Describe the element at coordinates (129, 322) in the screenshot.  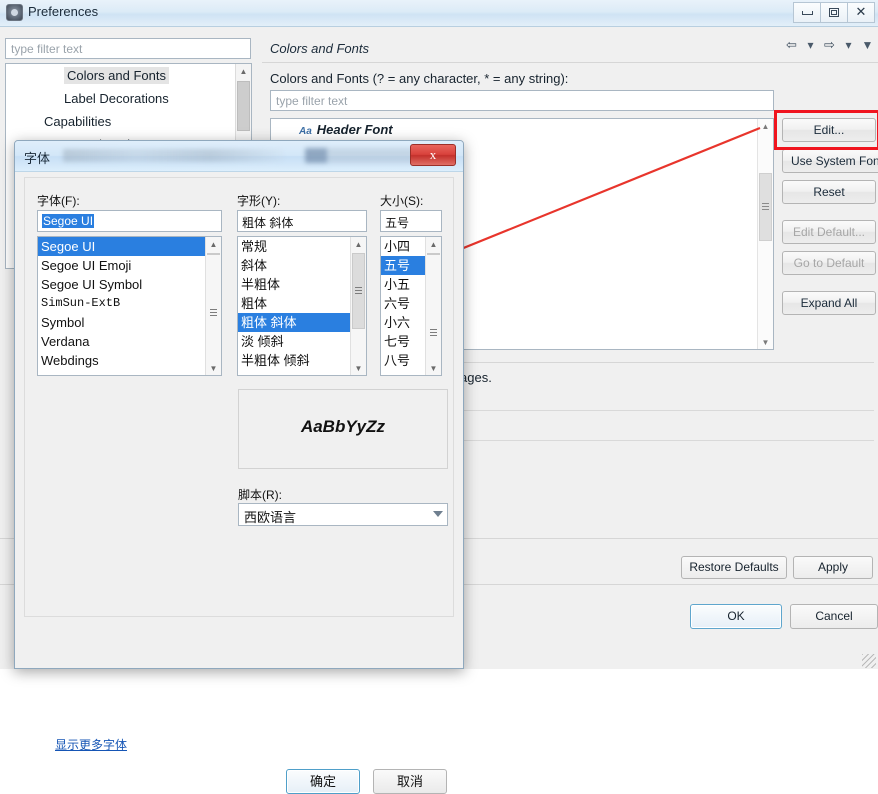
I see `list-item: Symbol` at that location.